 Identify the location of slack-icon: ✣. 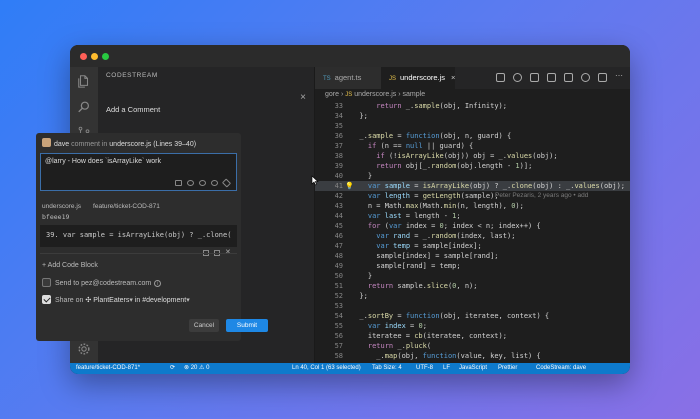
(88, 300).